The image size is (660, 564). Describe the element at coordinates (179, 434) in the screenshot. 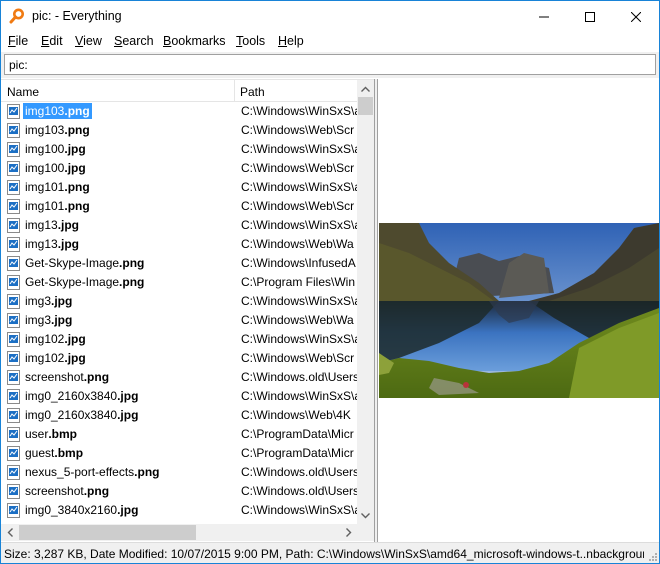

I see `table-row: user.bmp C:\ProgramData\Micr` at that location.